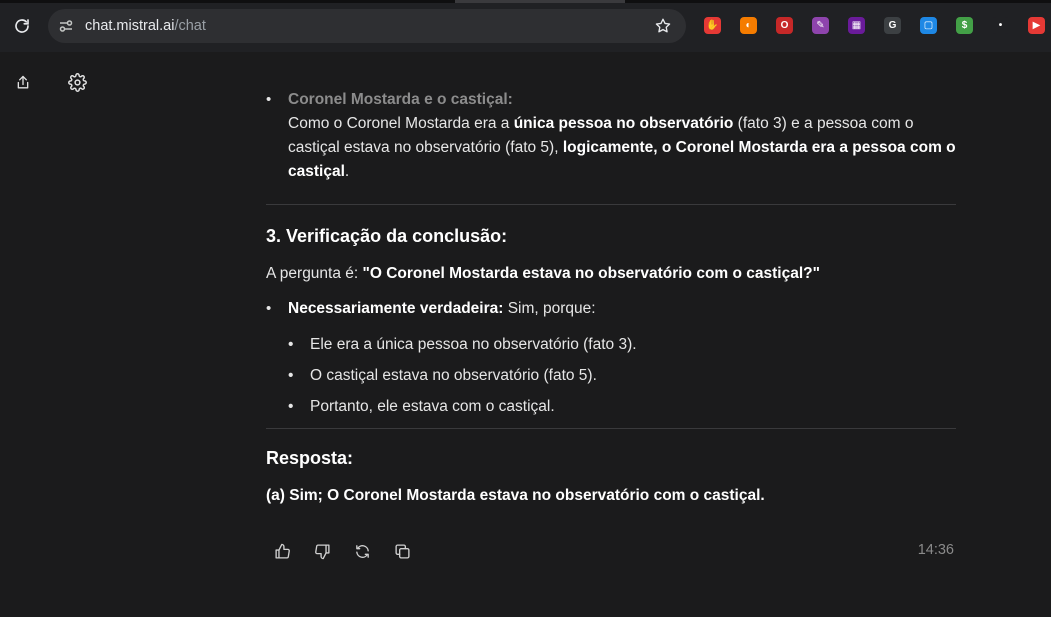 This screenshot has width=1051, height=617. What do you see at coordinates (623, 123) in the screenshot?
I see `body-bold: única pessoa no observatório` at bounding box center [623, 123].